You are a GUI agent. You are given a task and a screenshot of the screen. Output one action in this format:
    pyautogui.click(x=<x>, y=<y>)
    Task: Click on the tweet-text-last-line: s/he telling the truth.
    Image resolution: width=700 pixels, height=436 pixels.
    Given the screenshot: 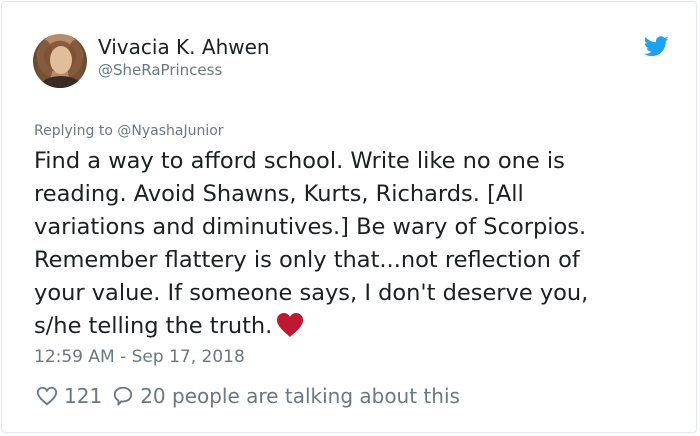 What is the action you would take?
    pyautogui.click(x=354, y=326)
    